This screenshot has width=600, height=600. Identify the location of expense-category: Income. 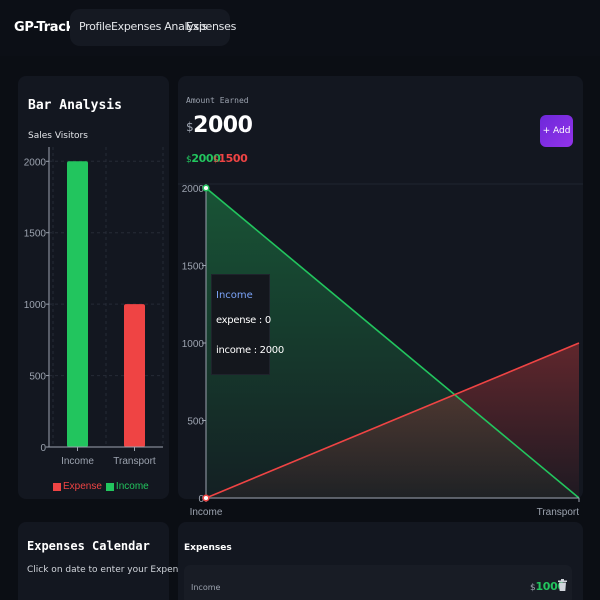
(206, 587).